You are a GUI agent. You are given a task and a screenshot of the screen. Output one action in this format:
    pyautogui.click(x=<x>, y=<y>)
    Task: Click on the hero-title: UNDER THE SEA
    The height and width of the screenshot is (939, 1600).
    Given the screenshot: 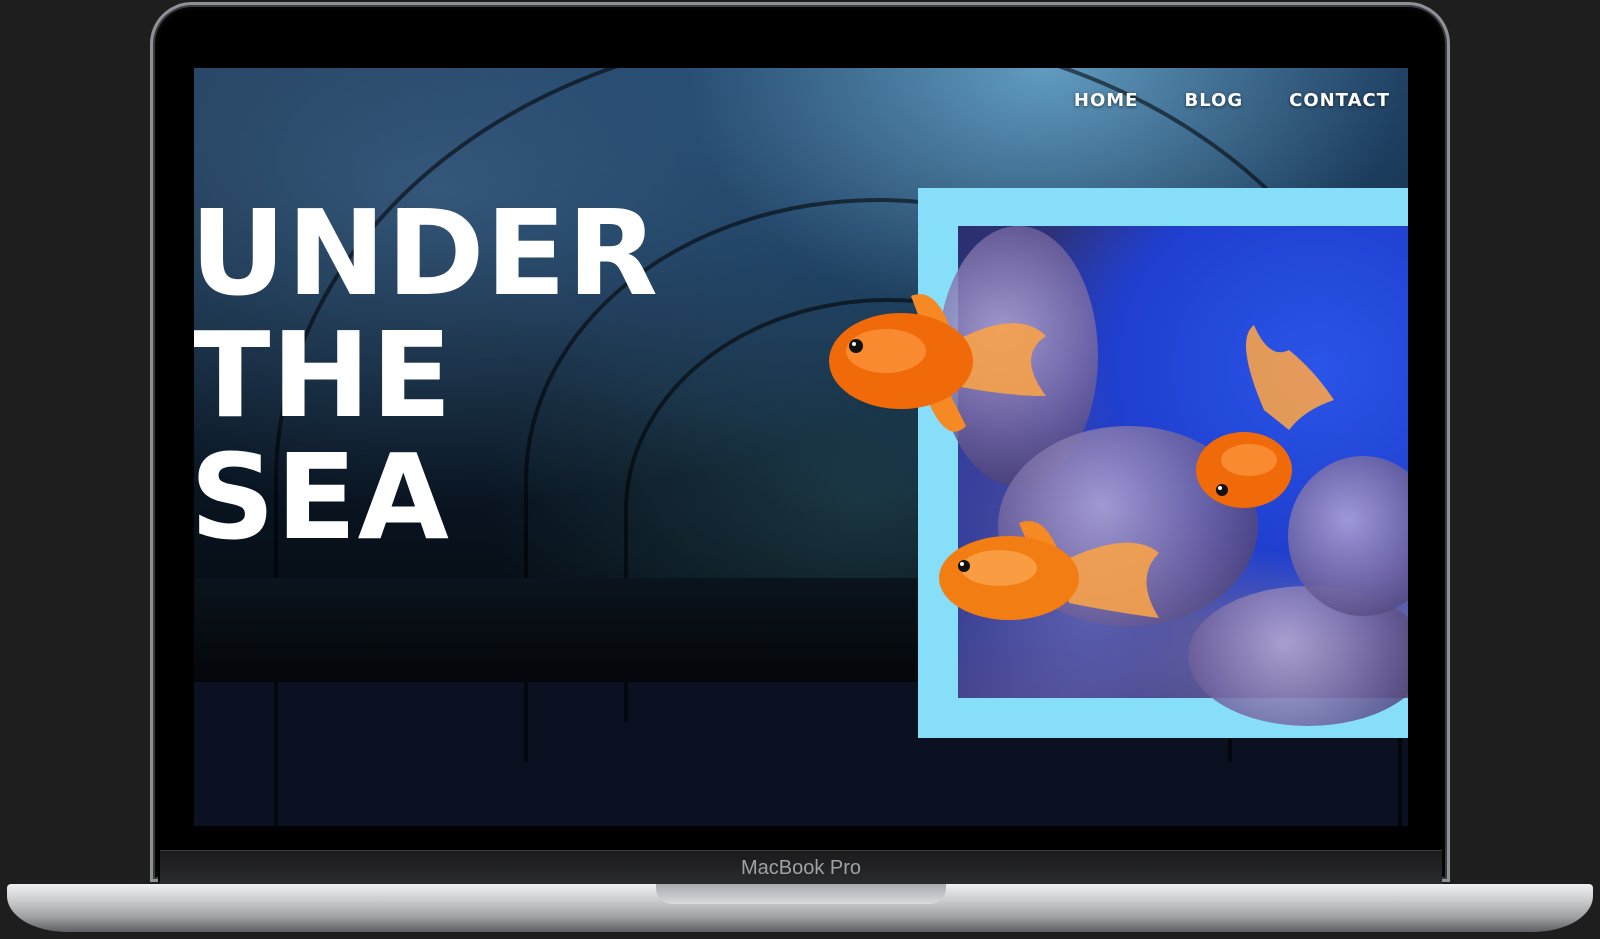 What is the action you would take?
    pyautogui.click(x=426, y=375)
    